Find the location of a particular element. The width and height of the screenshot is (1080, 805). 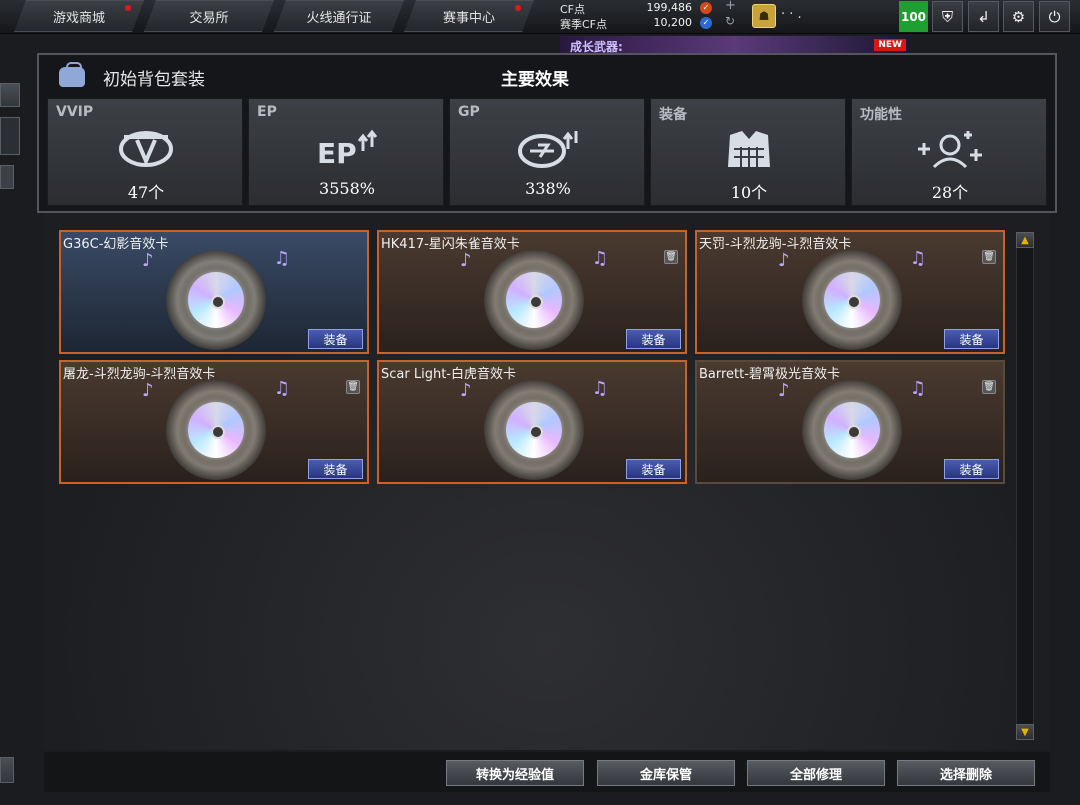

ep-up-icon: EP is located at coordinates (347, 149).